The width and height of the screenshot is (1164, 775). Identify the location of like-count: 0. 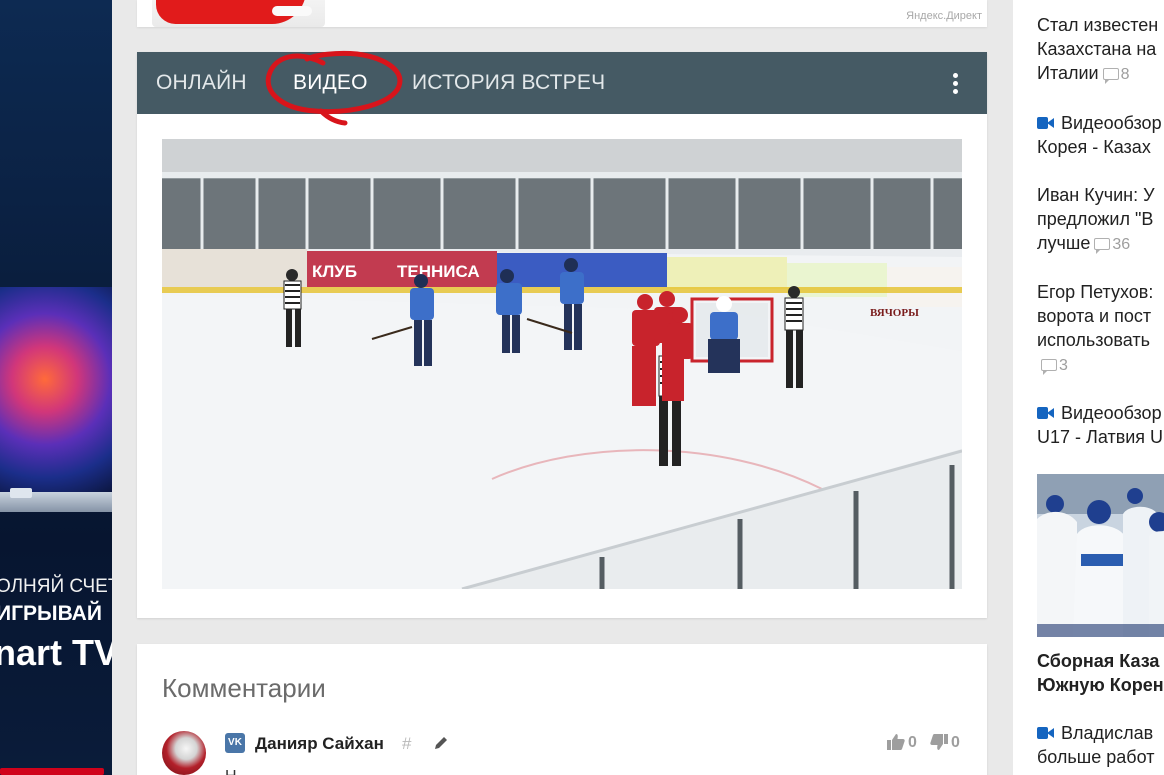
(912, 742).